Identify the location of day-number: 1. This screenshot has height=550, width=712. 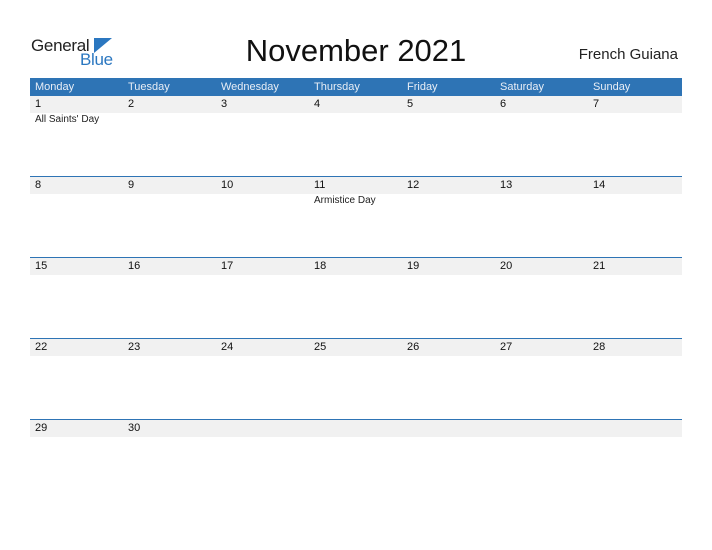
(38, 104).